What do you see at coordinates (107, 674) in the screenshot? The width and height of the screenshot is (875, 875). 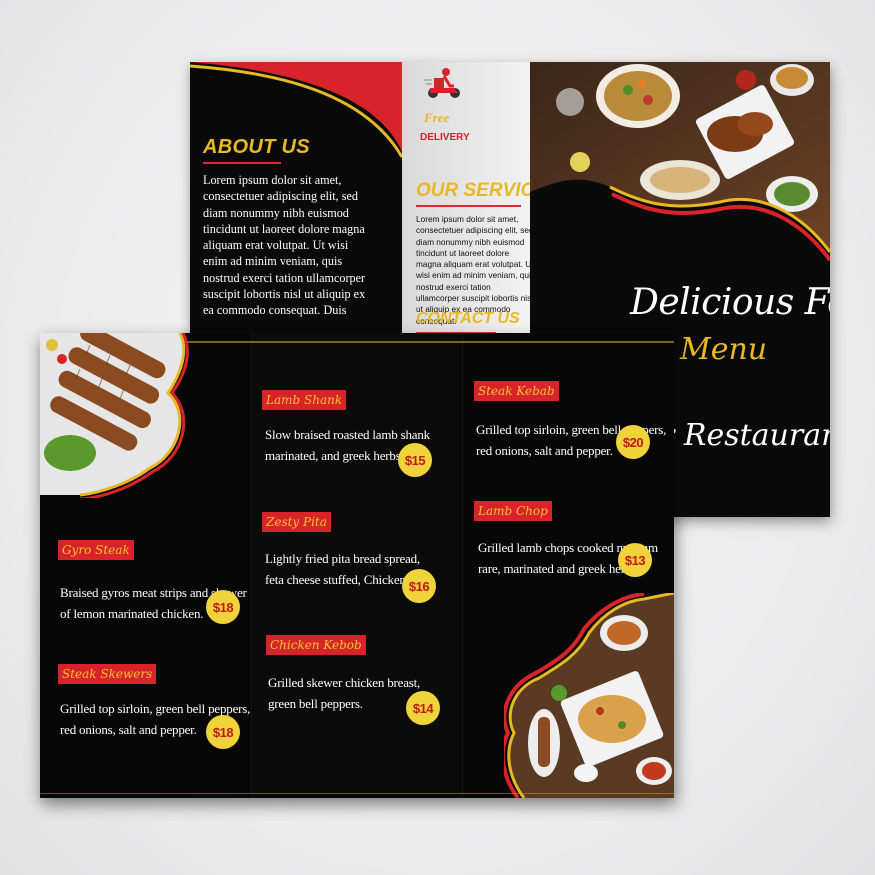 I see `menu-item-name: Steak Skewers` at bounding box center [107, 674].